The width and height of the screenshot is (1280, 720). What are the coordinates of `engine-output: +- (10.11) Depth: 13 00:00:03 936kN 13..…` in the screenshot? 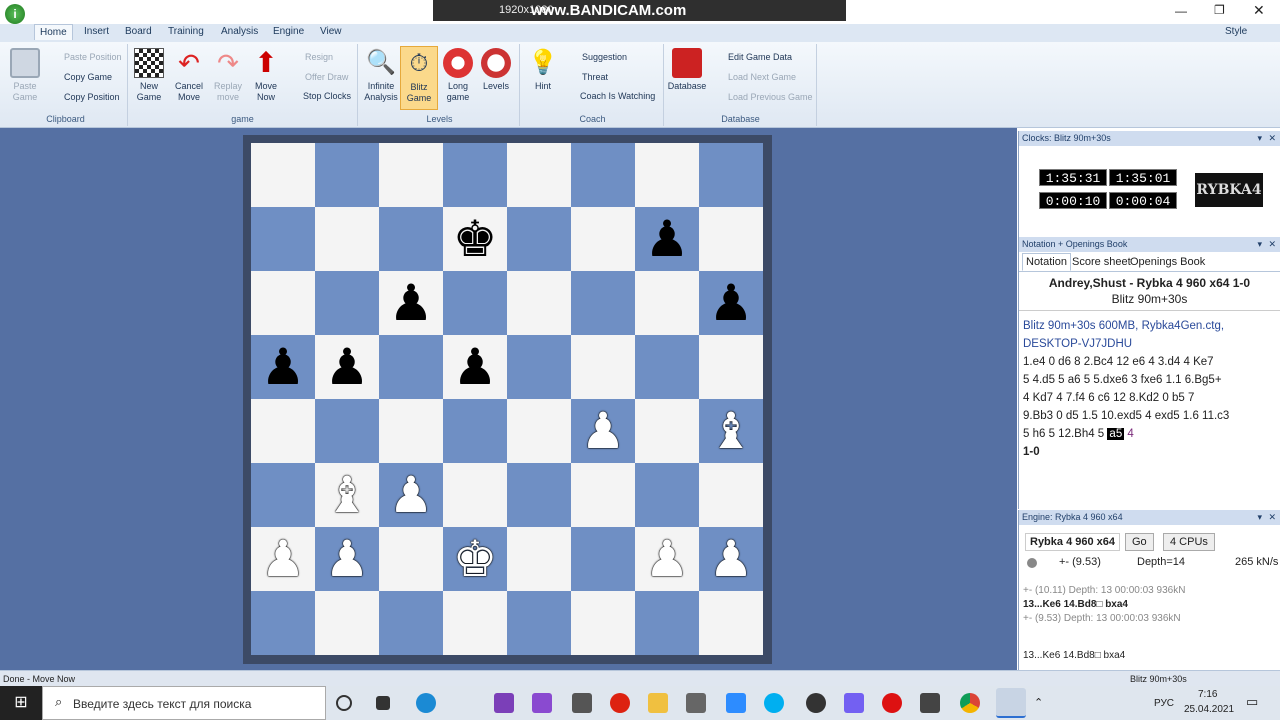 It's located at (1143, 605).